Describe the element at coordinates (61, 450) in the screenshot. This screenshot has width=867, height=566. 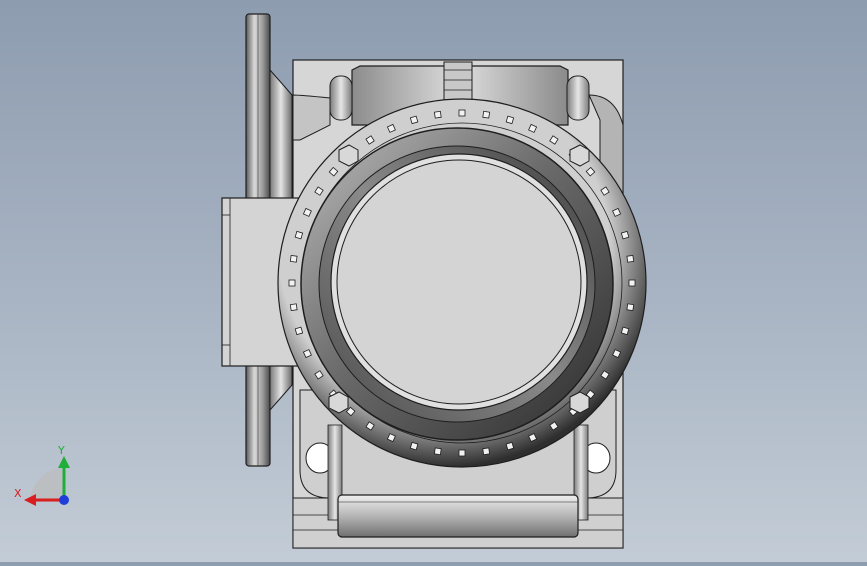
I see `y-axis-label: Y` at that location.